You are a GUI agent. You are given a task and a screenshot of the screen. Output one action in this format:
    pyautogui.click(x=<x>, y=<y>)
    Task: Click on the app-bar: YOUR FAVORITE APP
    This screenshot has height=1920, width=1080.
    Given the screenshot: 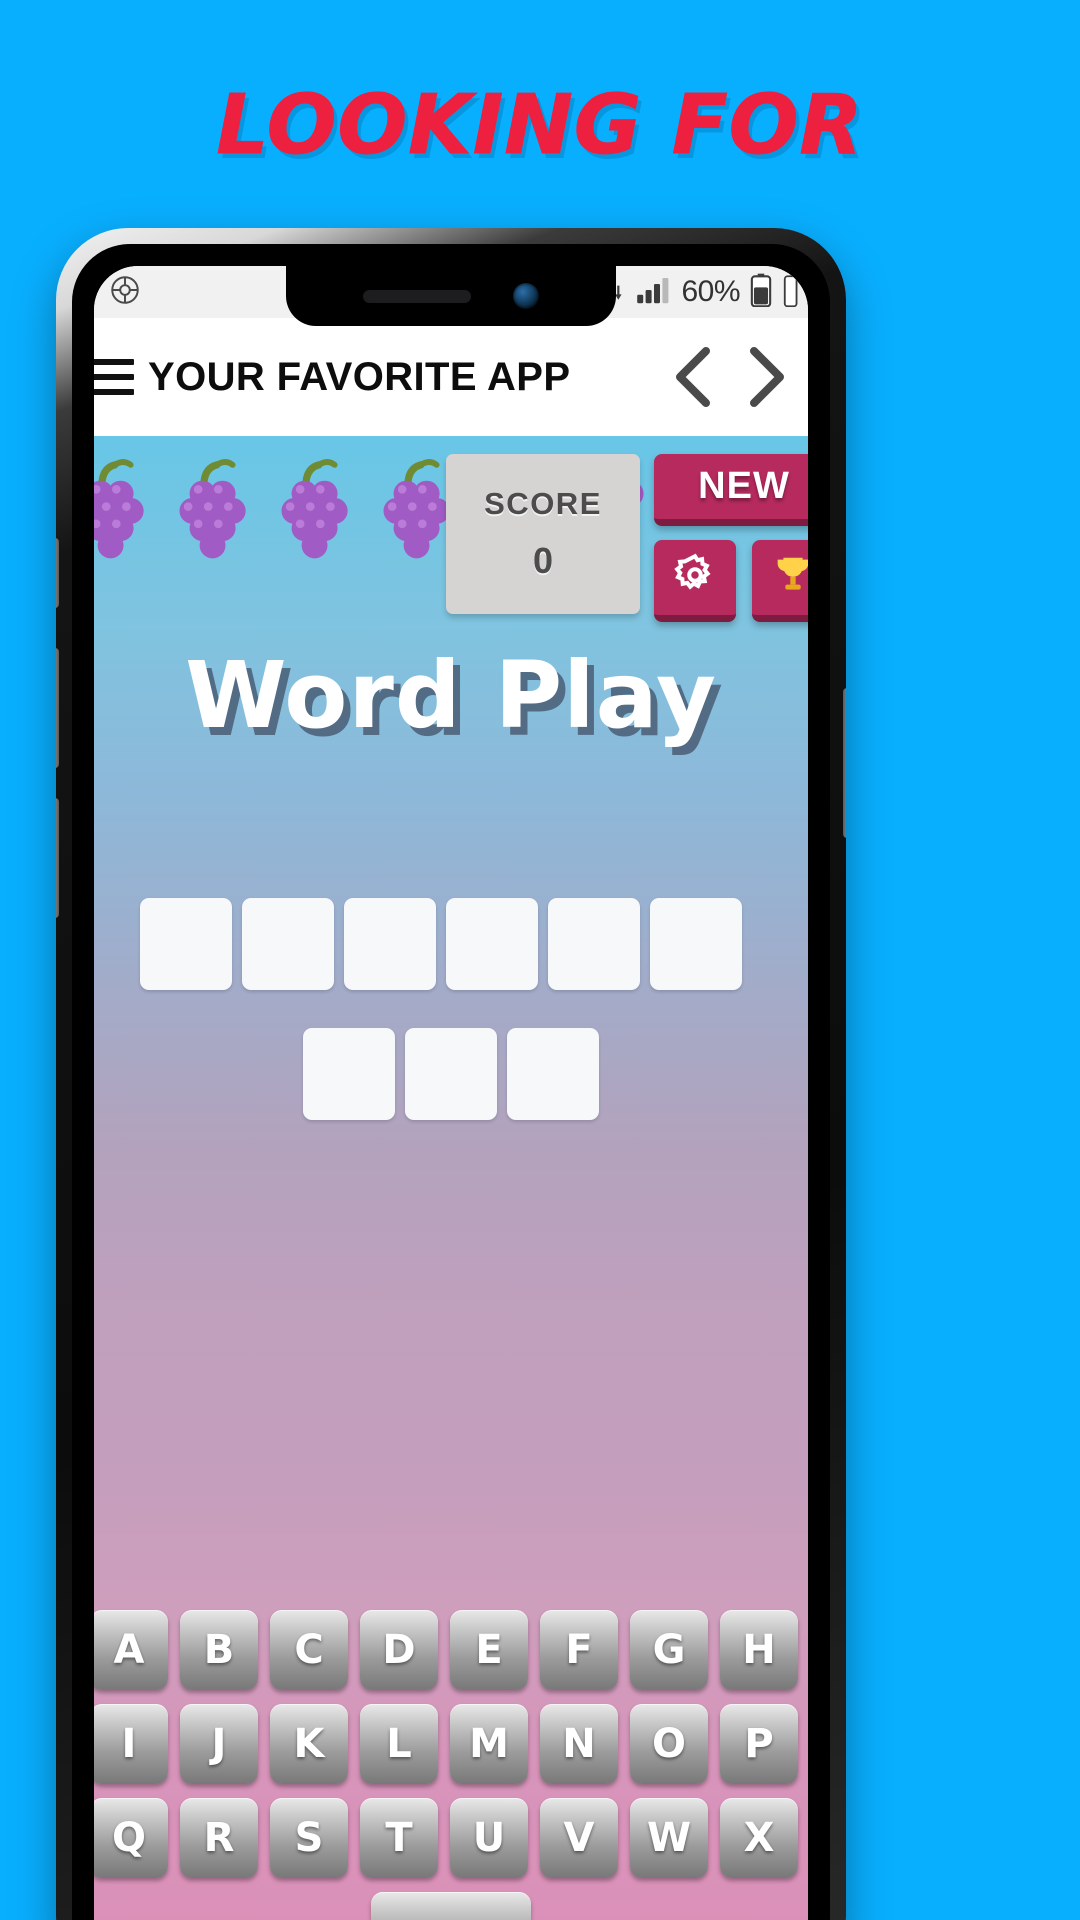 What is the action you would take?
    pyautogui.click(x=451, y=377)
    